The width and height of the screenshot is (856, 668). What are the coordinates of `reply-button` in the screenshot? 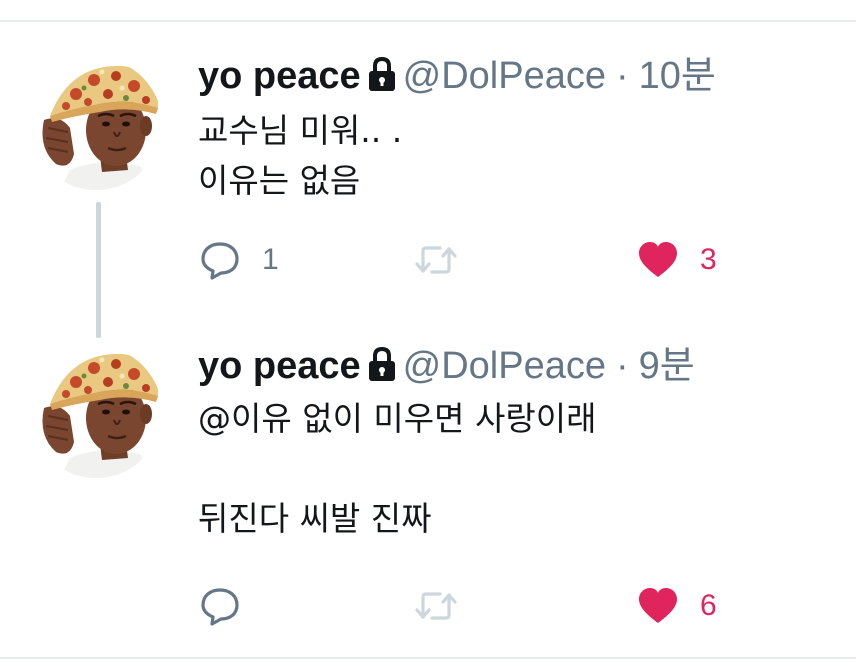 It's located at (231, 606).